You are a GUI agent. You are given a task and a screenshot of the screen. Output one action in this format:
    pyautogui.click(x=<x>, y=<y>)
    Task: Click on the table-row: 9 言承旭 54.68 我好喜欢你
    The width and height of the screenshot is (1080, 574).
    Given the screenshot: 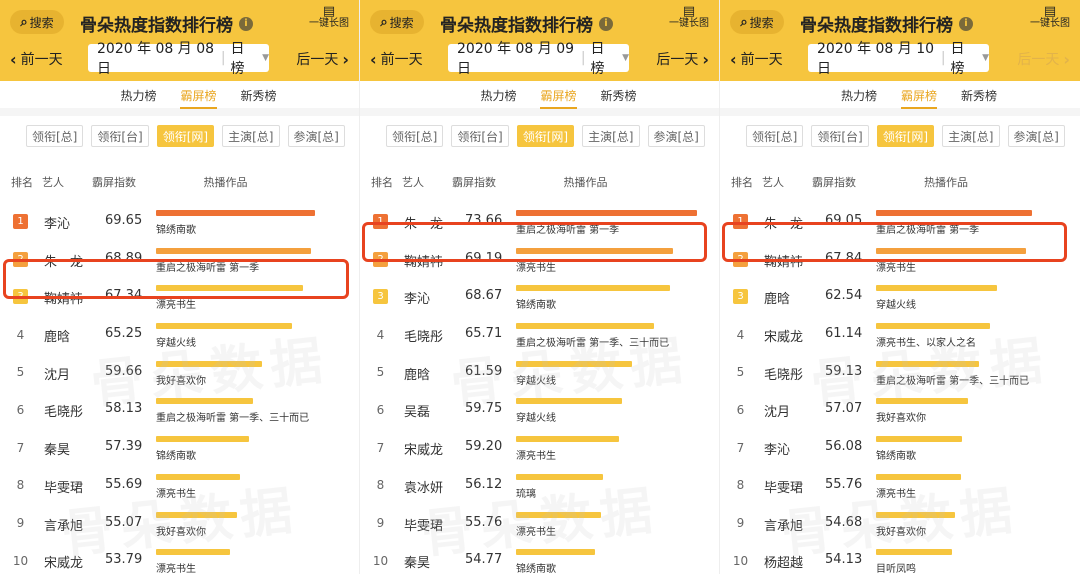 What is the action you would take?
    pyautogui.click(x=900, y=523)
    